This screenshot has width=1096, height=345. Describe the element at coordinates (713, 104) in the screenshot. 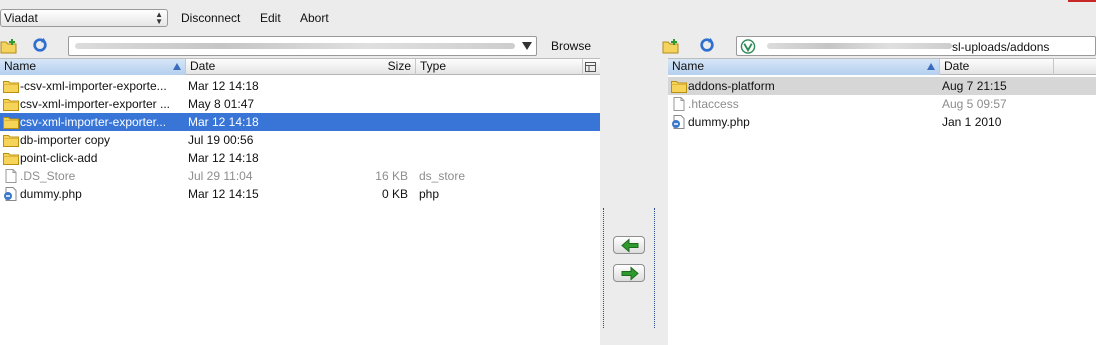

I see `file-name: .htaccess` at that location.